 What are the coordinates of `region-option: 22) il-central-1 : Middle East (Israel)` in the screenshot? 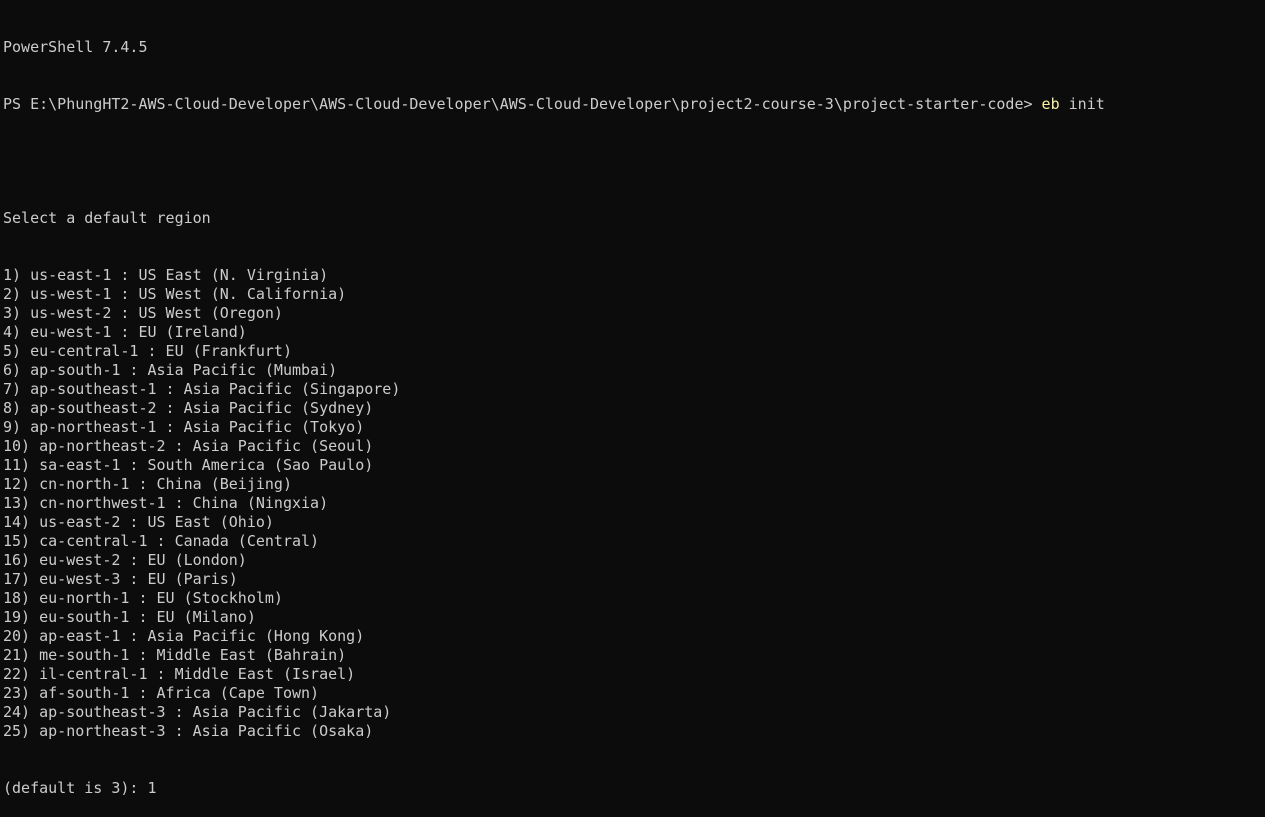 It's located at (179, 674).